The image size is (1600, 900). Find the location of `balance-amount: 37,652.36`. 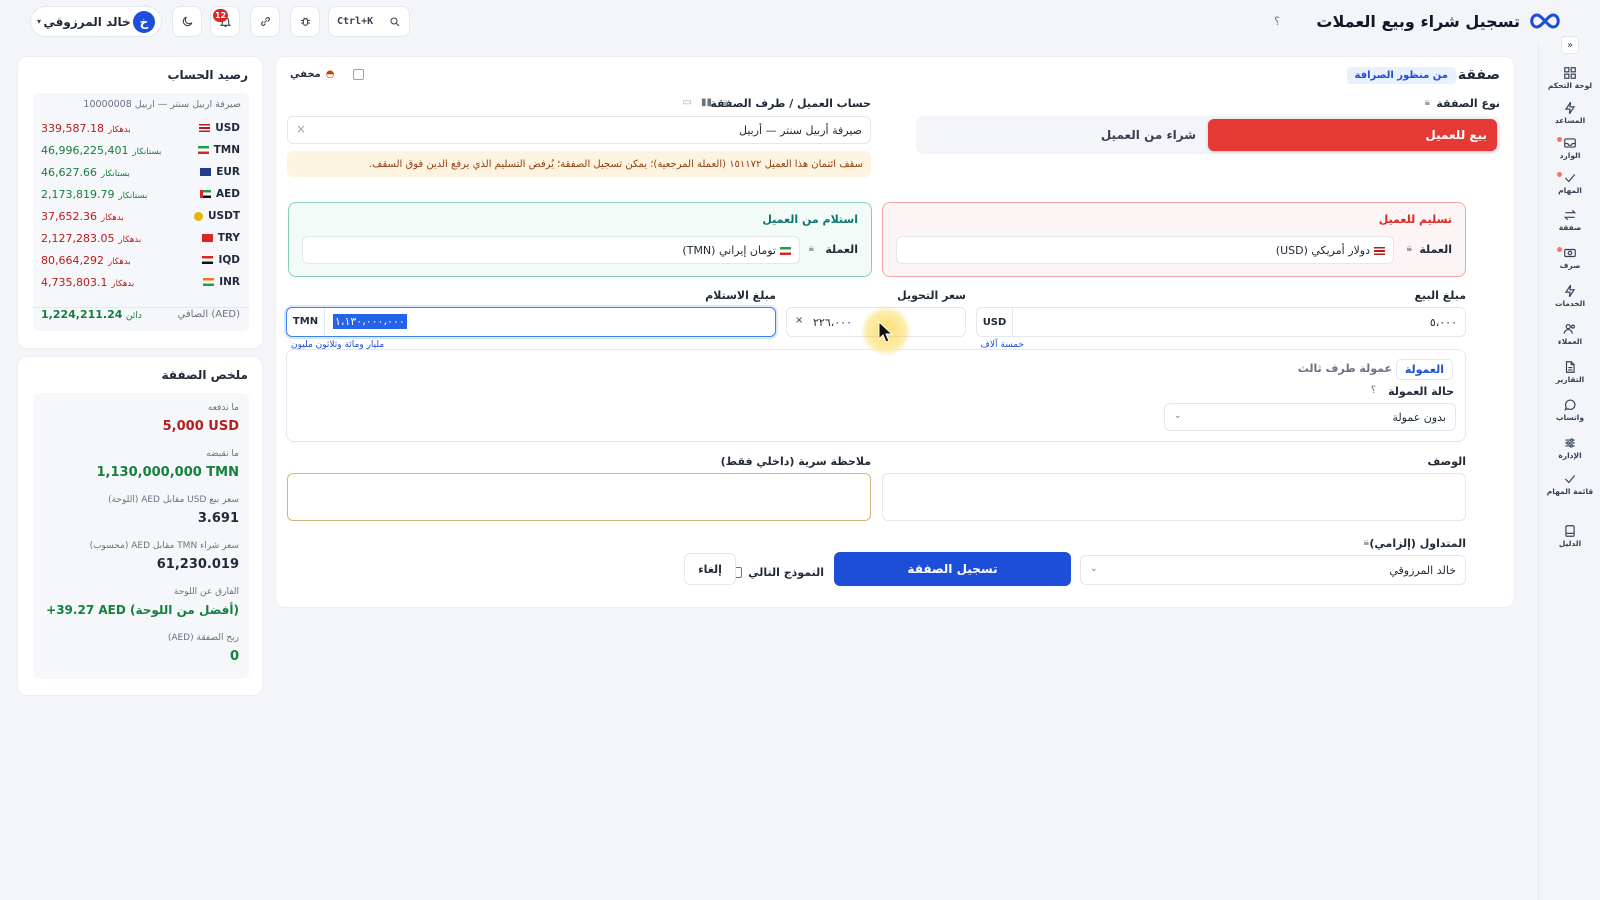

balance-amount: 37,652.36 is located at coordinates (69, 216).